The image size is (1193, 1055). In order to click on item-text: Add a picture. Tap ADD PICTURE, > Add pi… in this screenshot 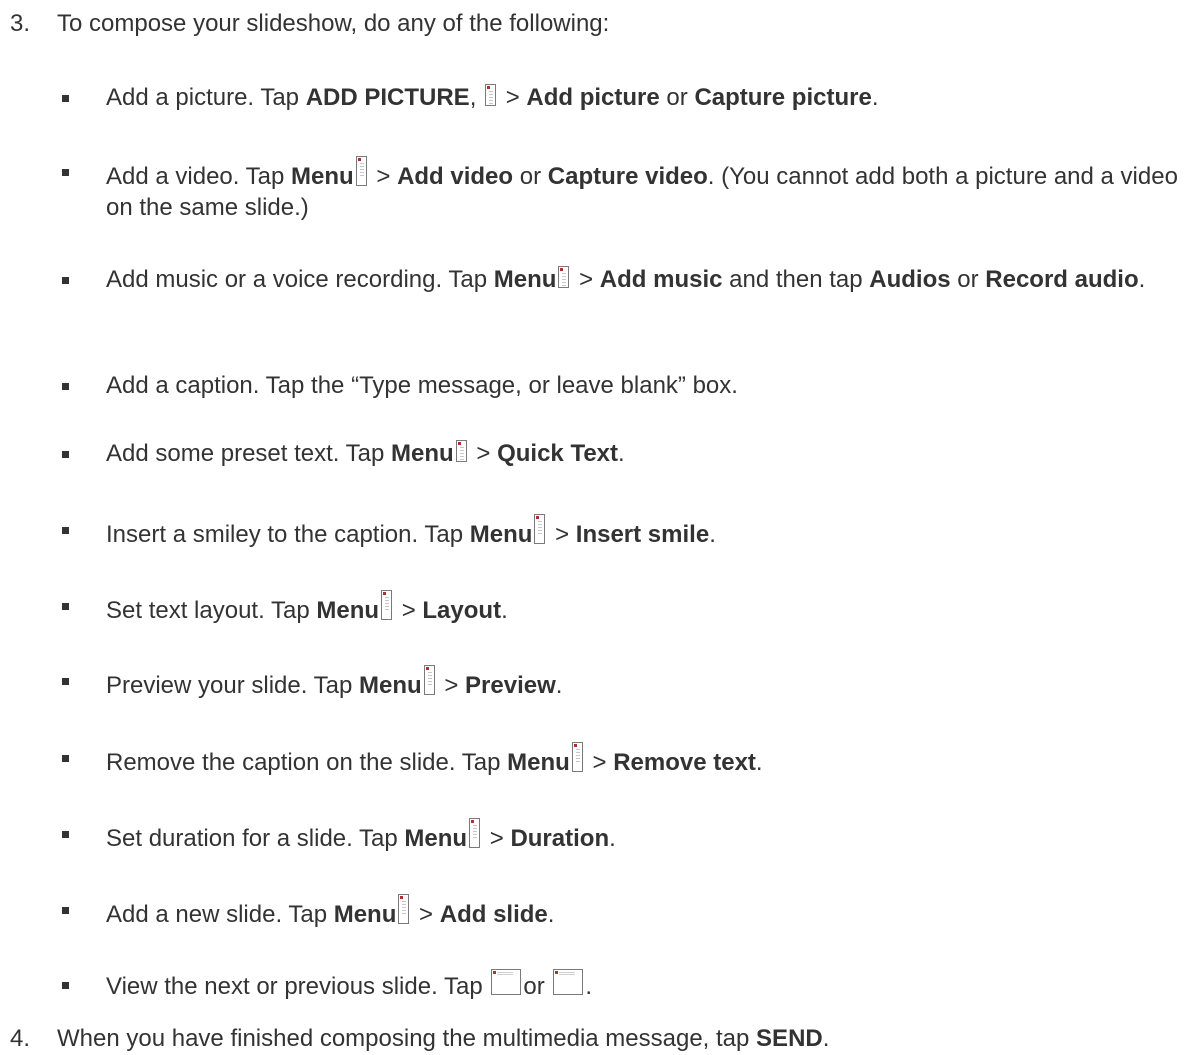, I will do `click(492, 97)`.